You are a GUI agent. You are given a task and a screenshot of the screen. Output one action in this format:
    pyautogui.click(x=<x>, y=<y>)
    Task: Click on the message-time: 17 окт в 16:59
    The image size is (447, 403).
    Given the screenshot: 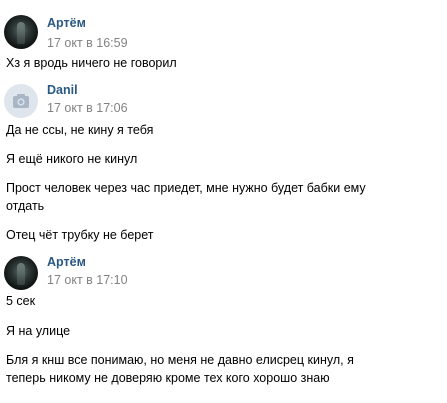 What is the action you would take?
    pyautogui.click(x=87, y=43)
    